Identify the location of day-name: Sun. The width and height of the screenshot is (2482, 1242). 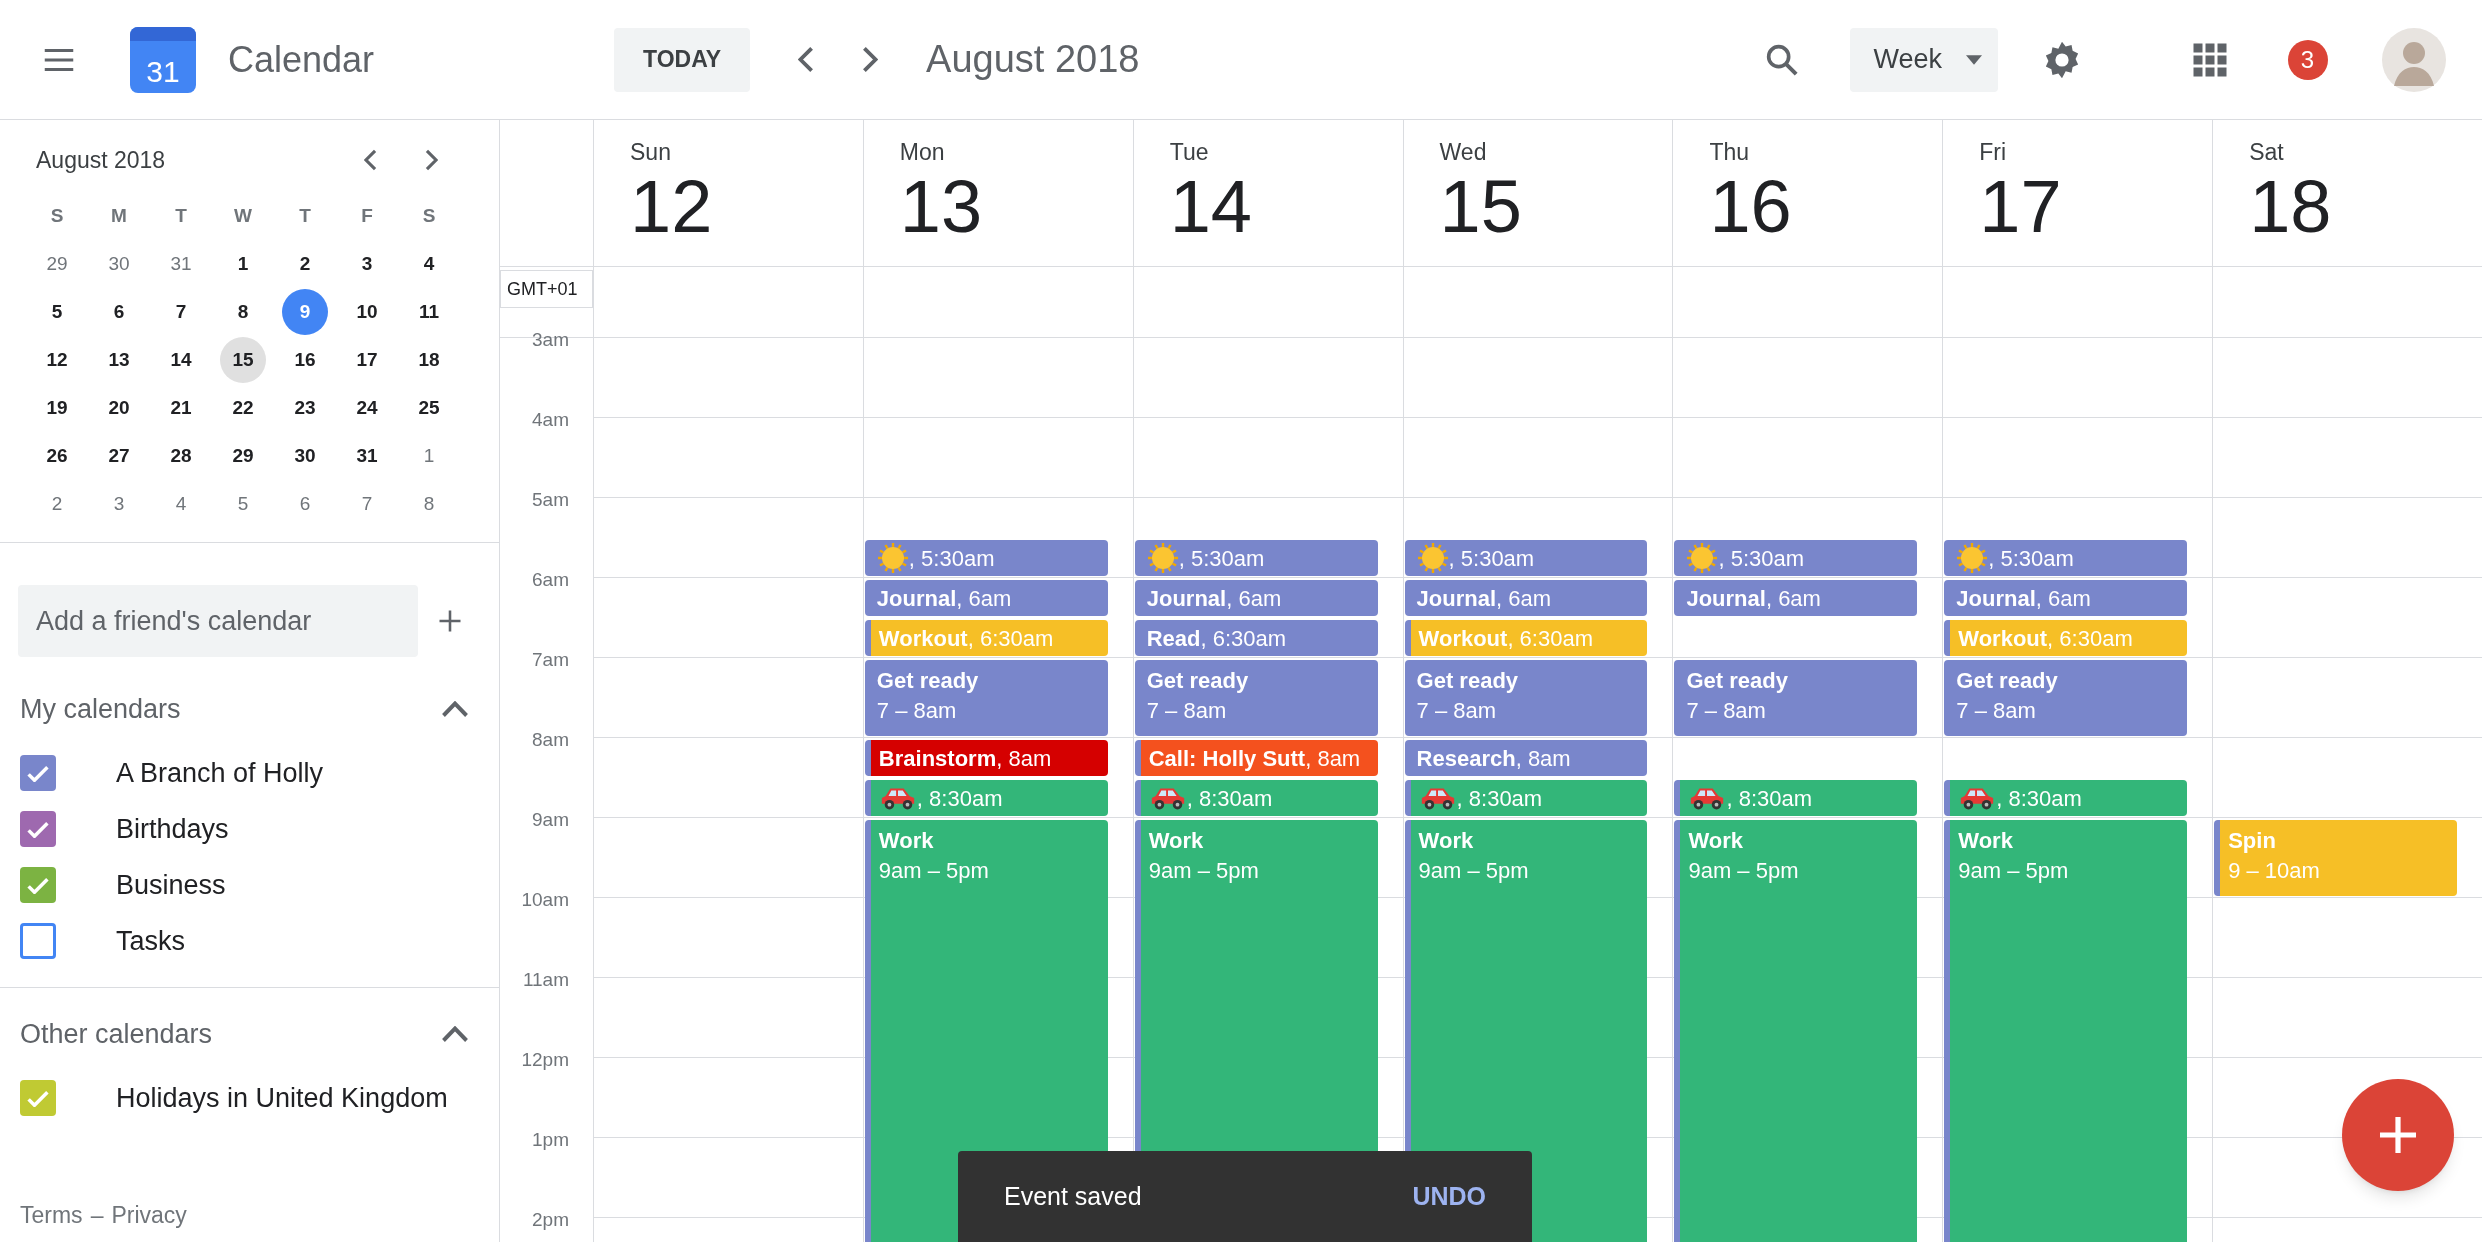
(651, 152).